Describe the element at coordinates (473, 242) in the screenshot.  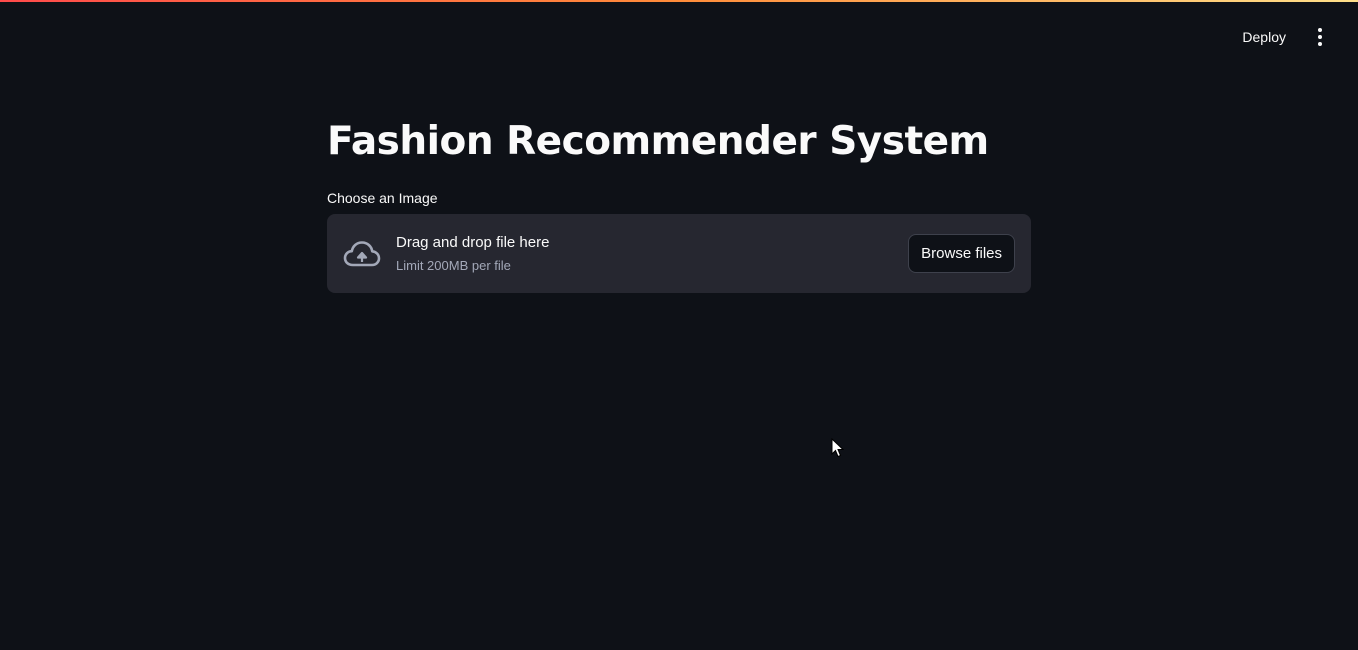
I see `dropzone-title: Drag and drop file here` at that location.